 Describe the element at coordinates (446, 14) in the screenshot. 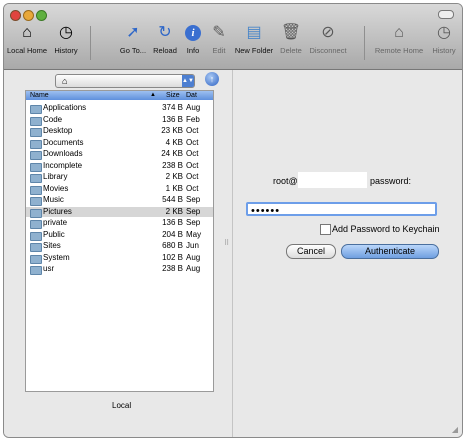

I see `toolbar-toggle-button` at that location.